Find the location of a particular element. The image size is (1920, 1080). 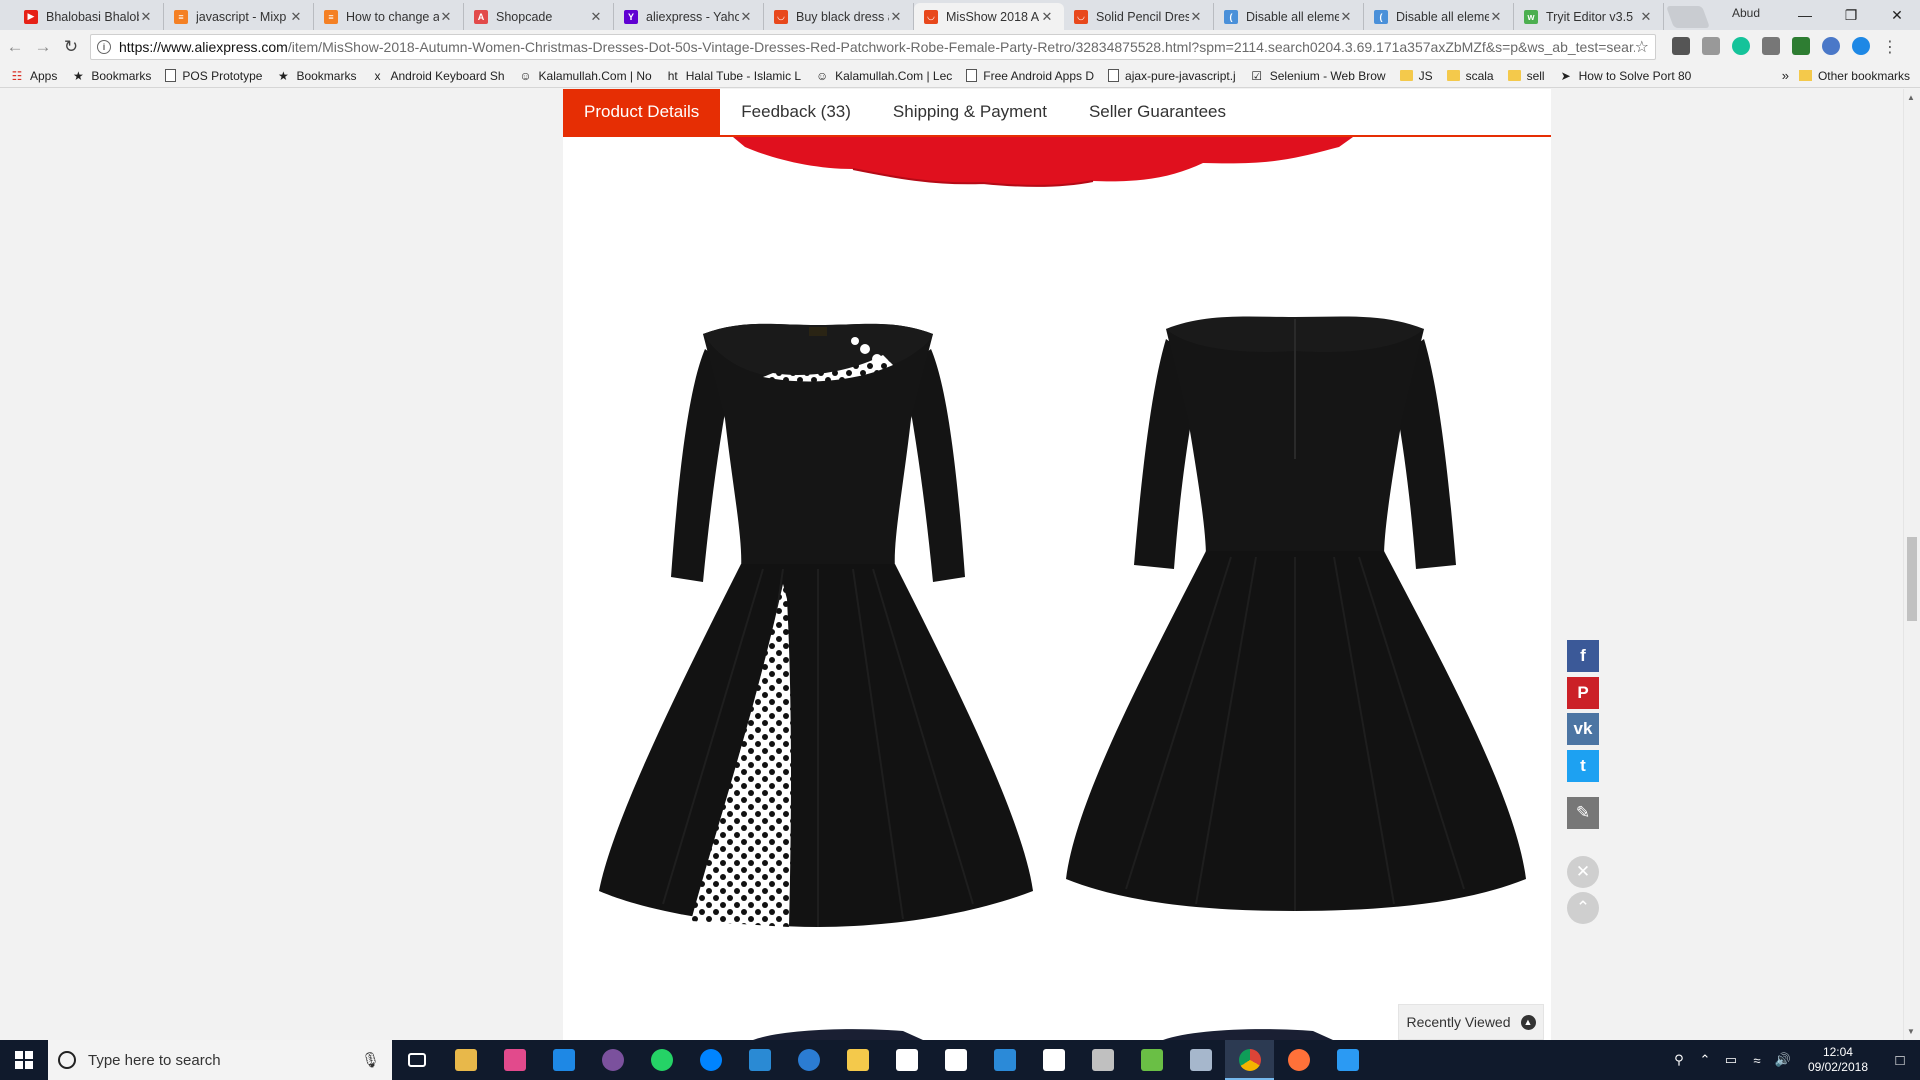

bookmarks-overflow-button: » is located at coordinates (1785, 75).